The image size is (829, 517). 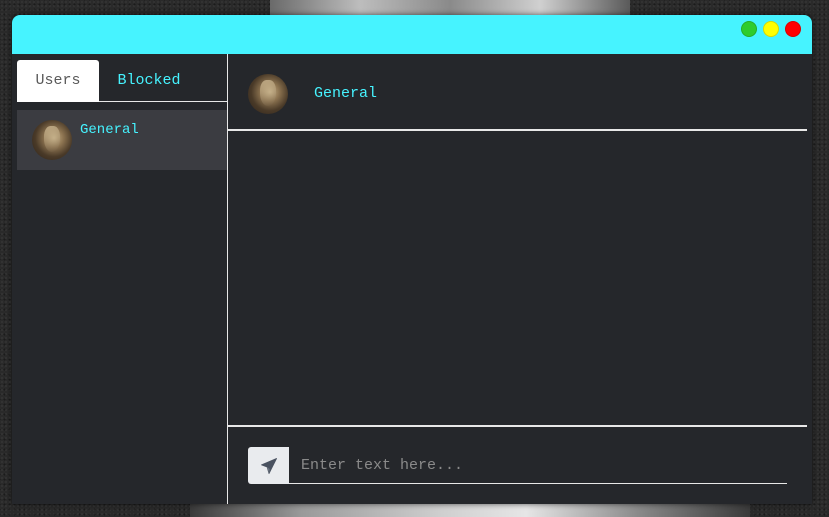 What do you see at coordinates (52, 140) in the screenshot?
I see `user-avatar` at bounding box center [52, 140].